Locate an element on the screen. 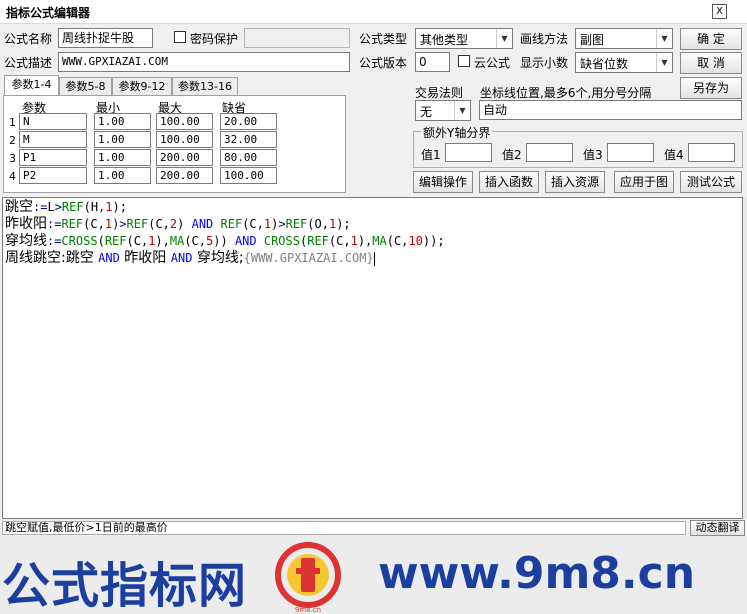  decimal-label: 显示小数 is located at coordinates (544, 63).